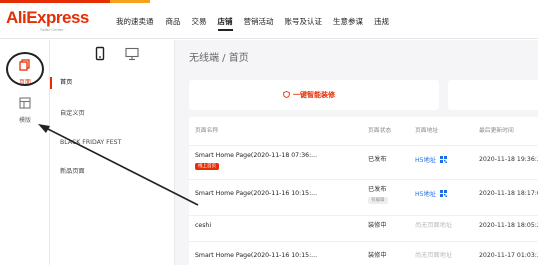 This screenshot has height=267, width=538. I want to click on logo-subtitle: Seller Center, so click(52, 29).